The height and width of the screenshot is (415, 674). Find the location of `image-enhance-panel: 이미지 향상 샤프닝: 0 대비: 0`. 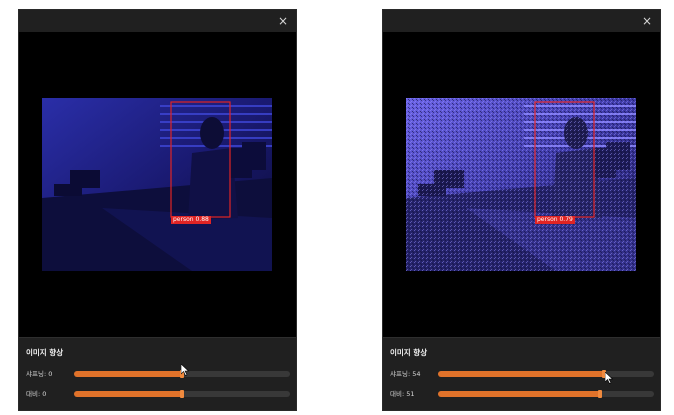

image-enhance-panel: 이미지 향상 샤프닝: 0 대비: 0 is located at coordinates (157, 373).